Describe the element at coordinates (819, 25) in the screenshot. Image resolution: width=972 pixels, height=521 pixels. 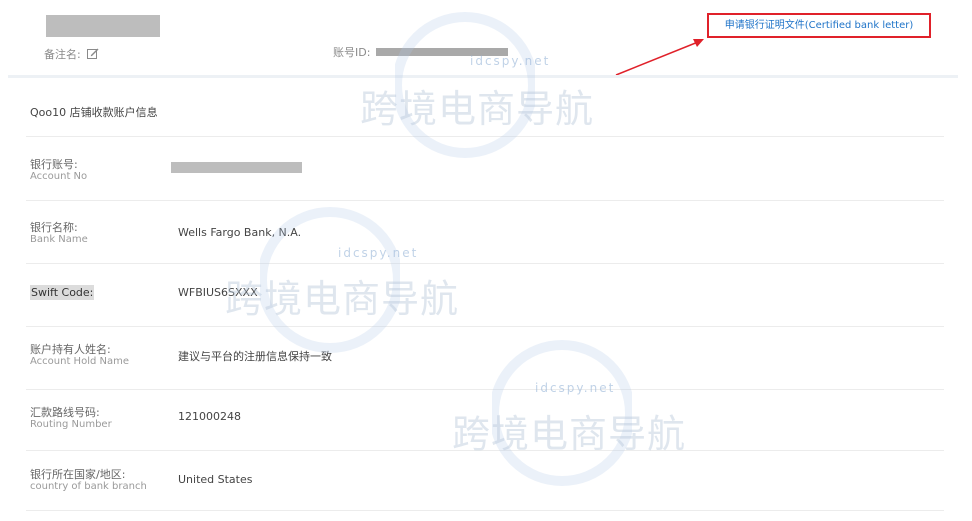
I see `certified-bank-letter-button: 申请银行证明文件(Certified bank letter)` at that location.